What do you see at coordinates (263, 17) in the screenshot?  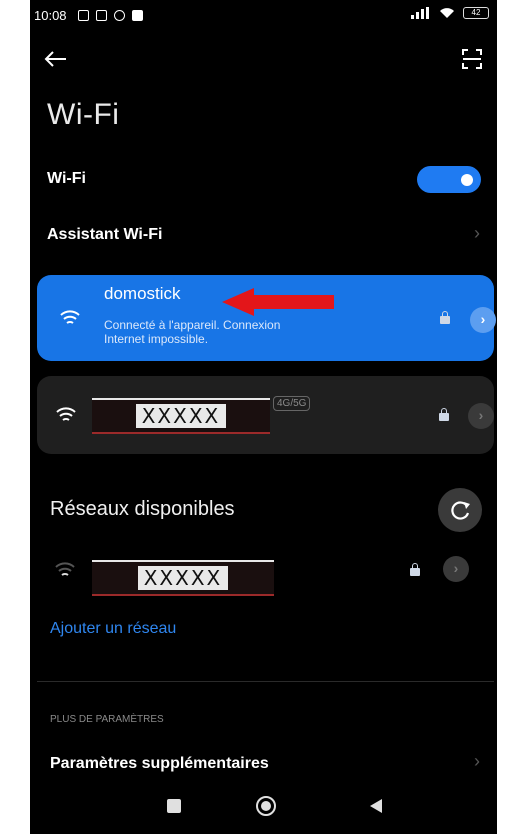 I see `status-bar: 10:08 42` at bounding box center [263, 17].